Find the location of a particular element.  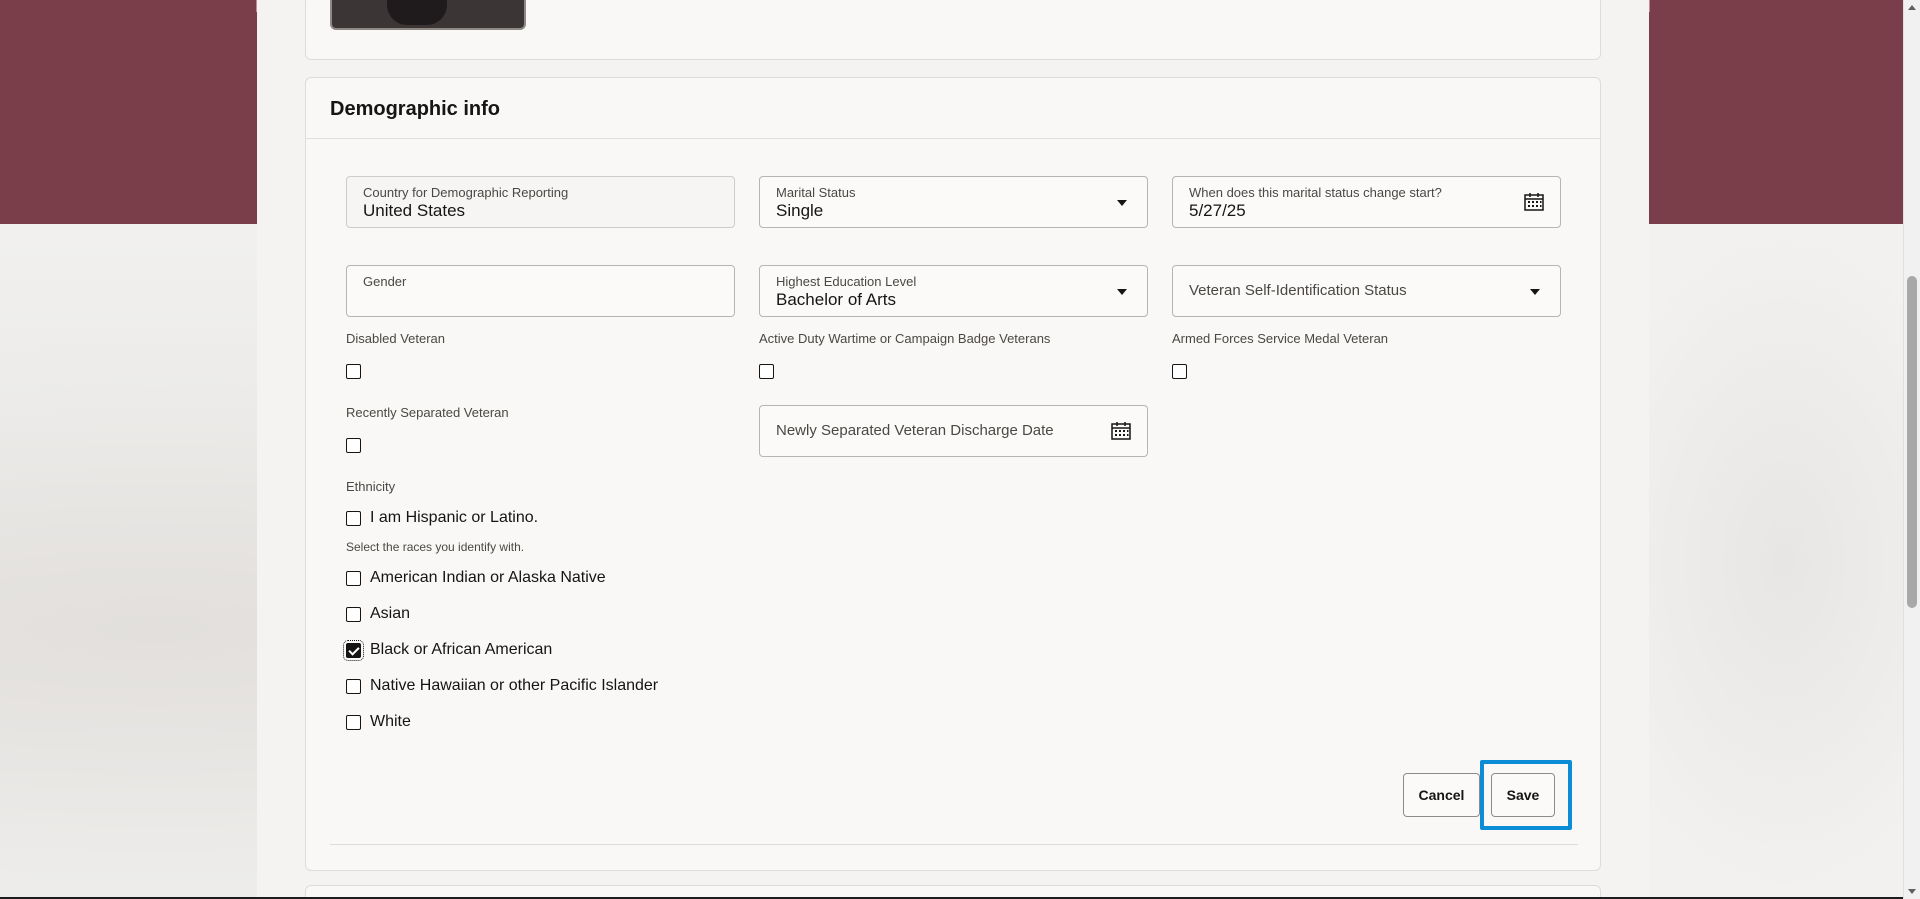

armed-forces-medal-label: Armed Forces Service Medal Veteran is located at coordinates (1280, 338).